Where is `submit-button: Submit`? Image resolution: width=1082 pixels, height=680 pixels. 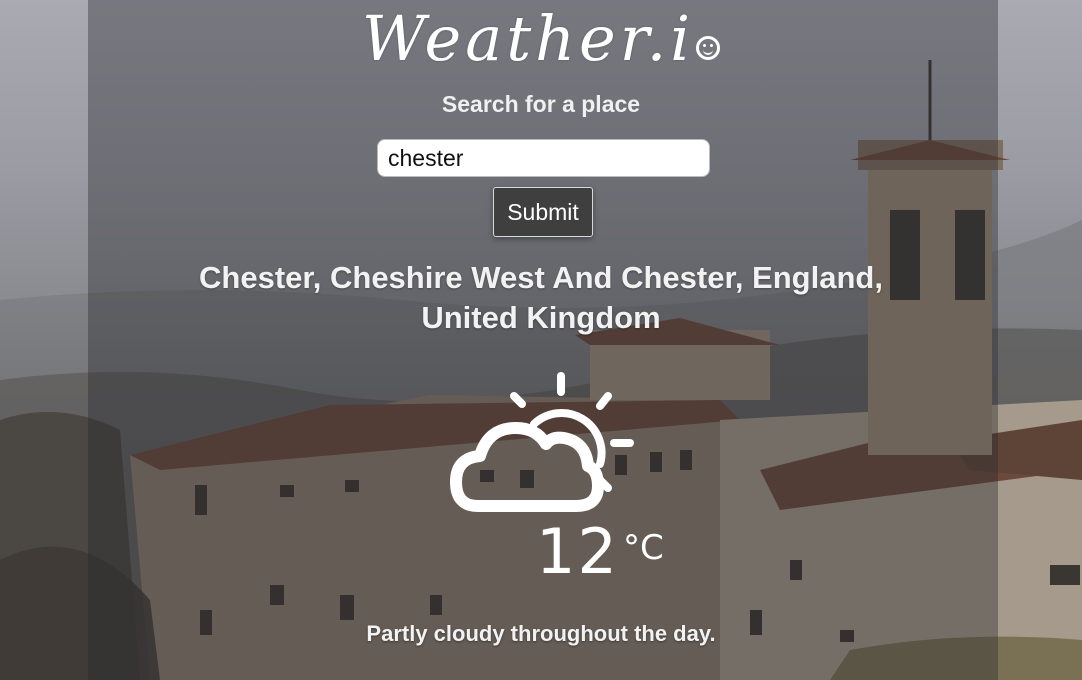 submit-button: Submit is located at coordinates (543, 212).